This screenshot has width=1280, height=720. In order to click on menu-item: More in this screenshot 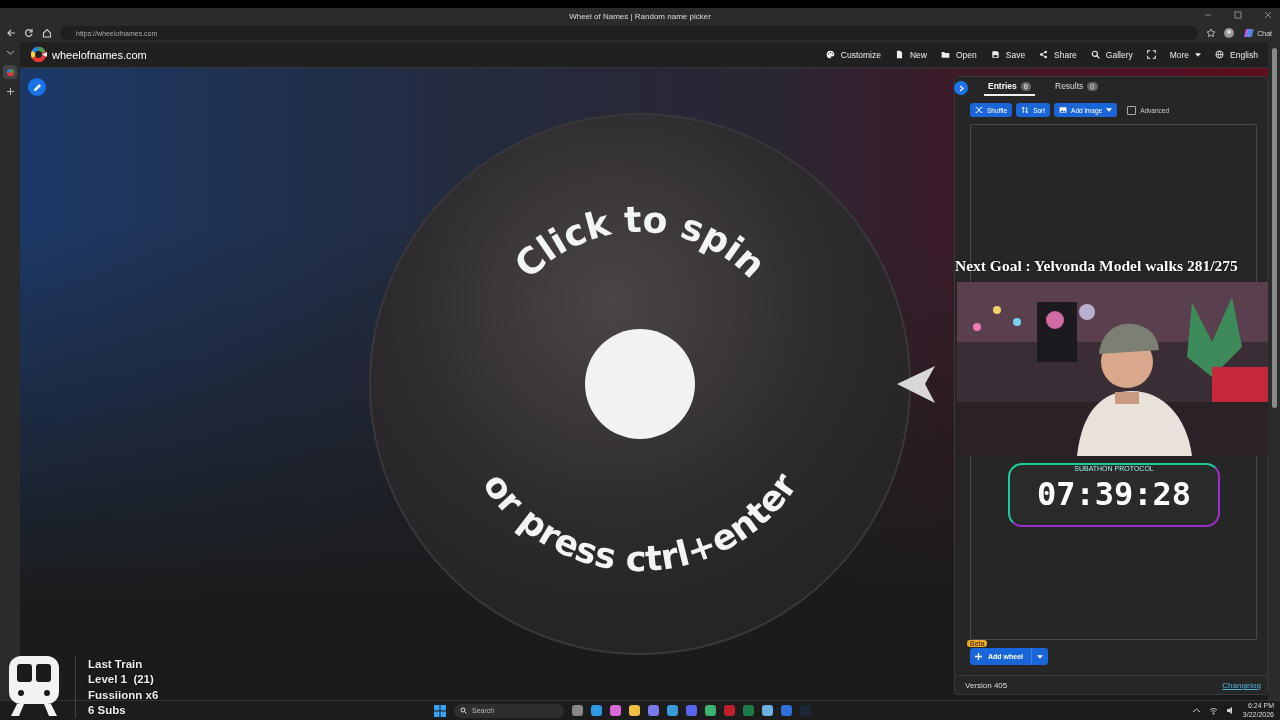, I will do `click(1185, 54)`.